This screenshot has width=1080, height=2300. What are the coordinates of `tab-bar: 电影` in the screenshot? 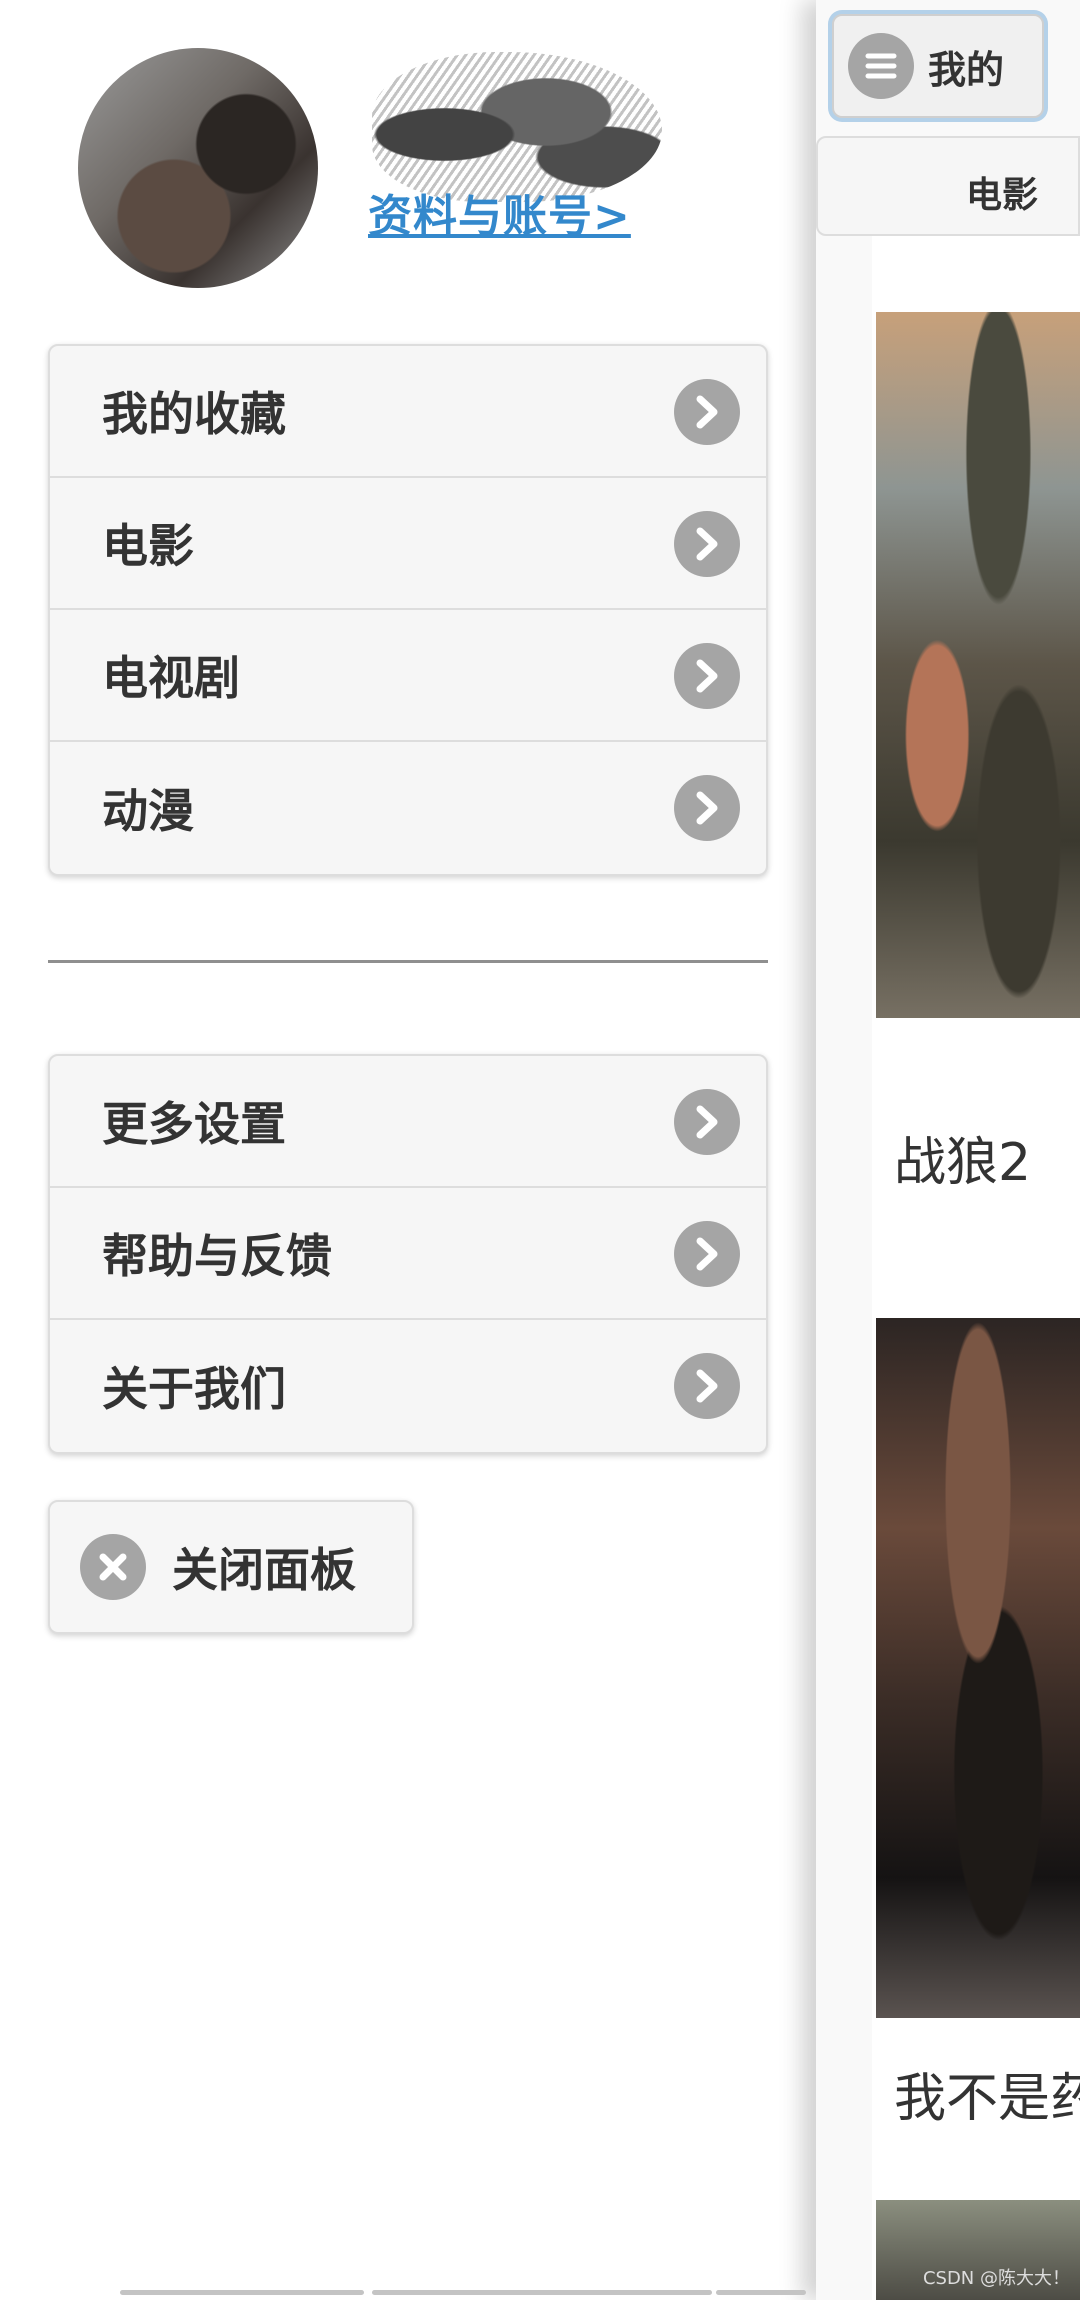 It's located at (948, 186).